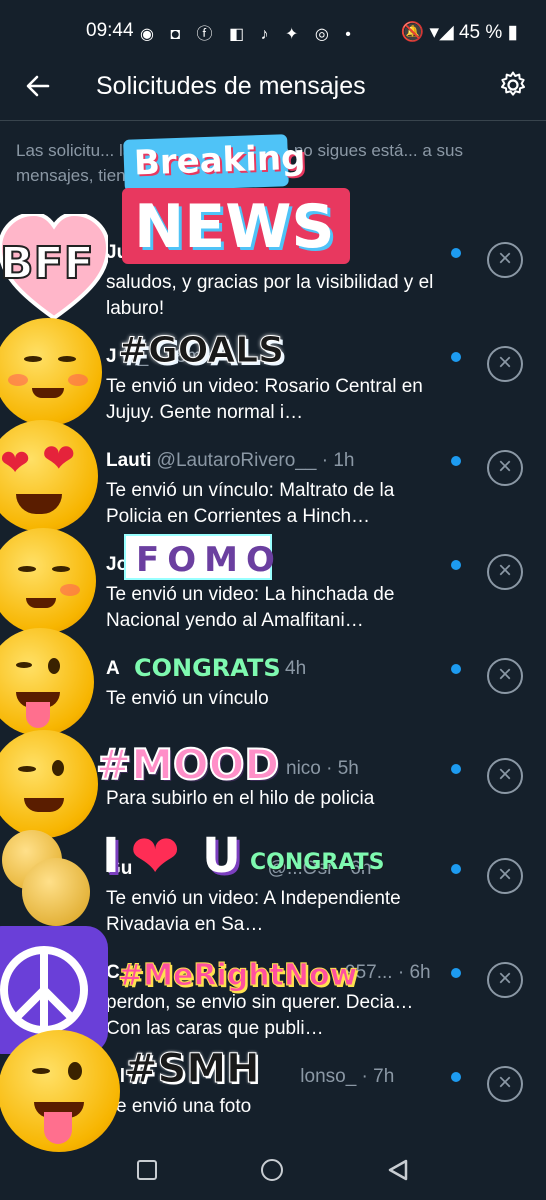 This screenshot has width=546, height=1200. I want to click on status-time: 09:44, so click(110, 30).